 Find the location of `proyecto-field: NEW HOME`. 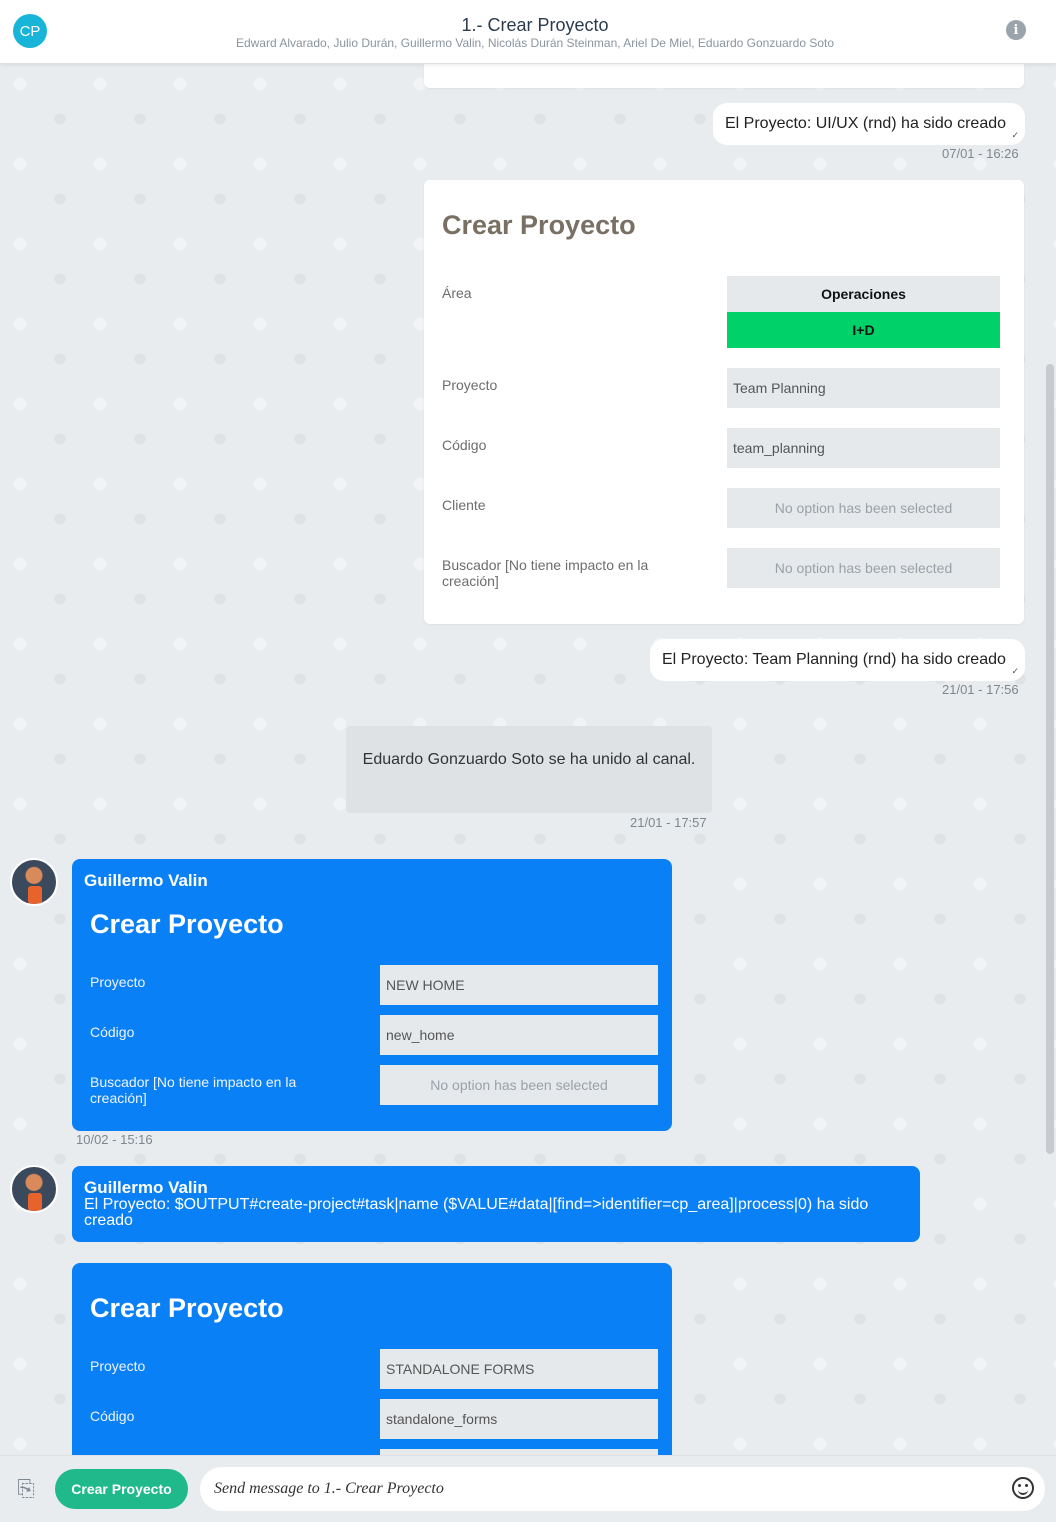

proyecto-field: NEW HOME is located at coordinates (519, 985).